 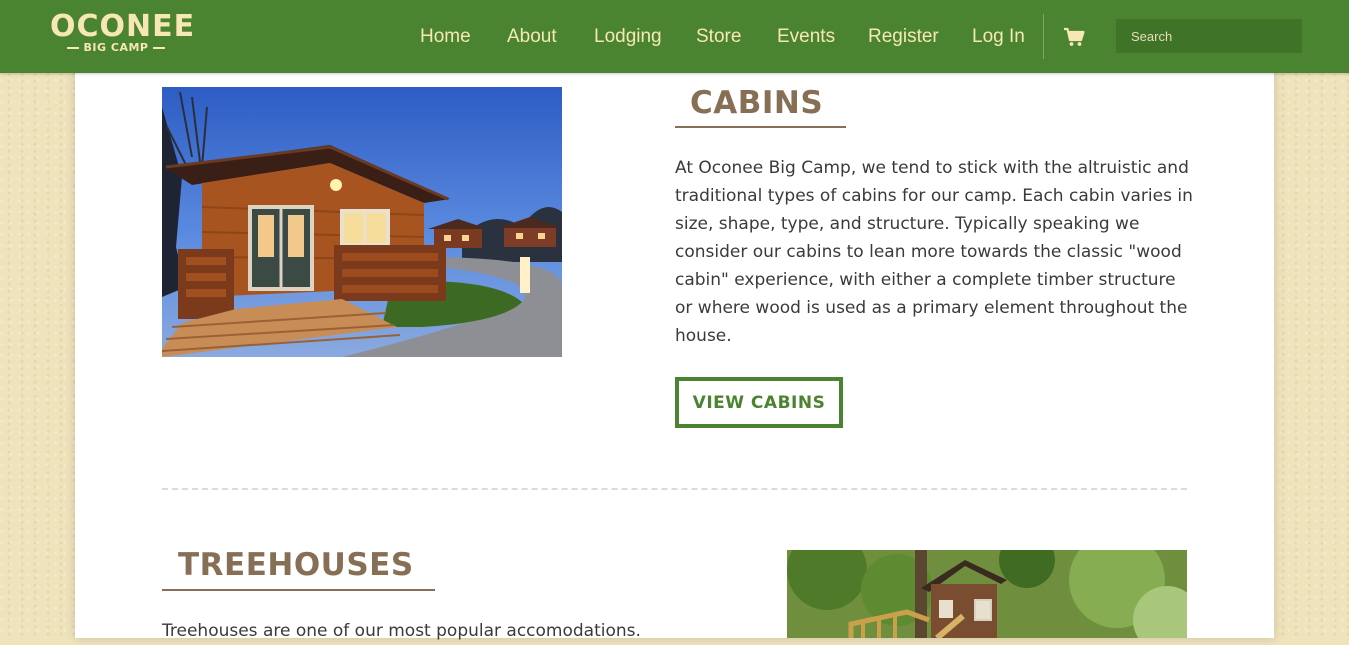 What do you see at coordinates (72, 48) in the screenshot?
I see `logo-dash-left` at bounding box center [72, 48].